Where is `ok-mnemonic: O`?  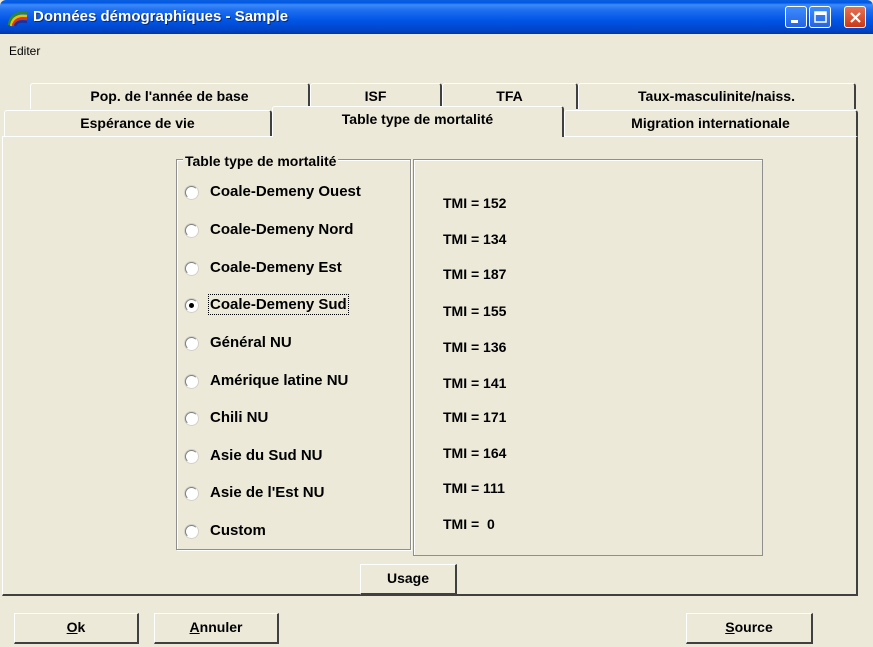
ok-mnemonic: O is located at coordinates (72, 627).